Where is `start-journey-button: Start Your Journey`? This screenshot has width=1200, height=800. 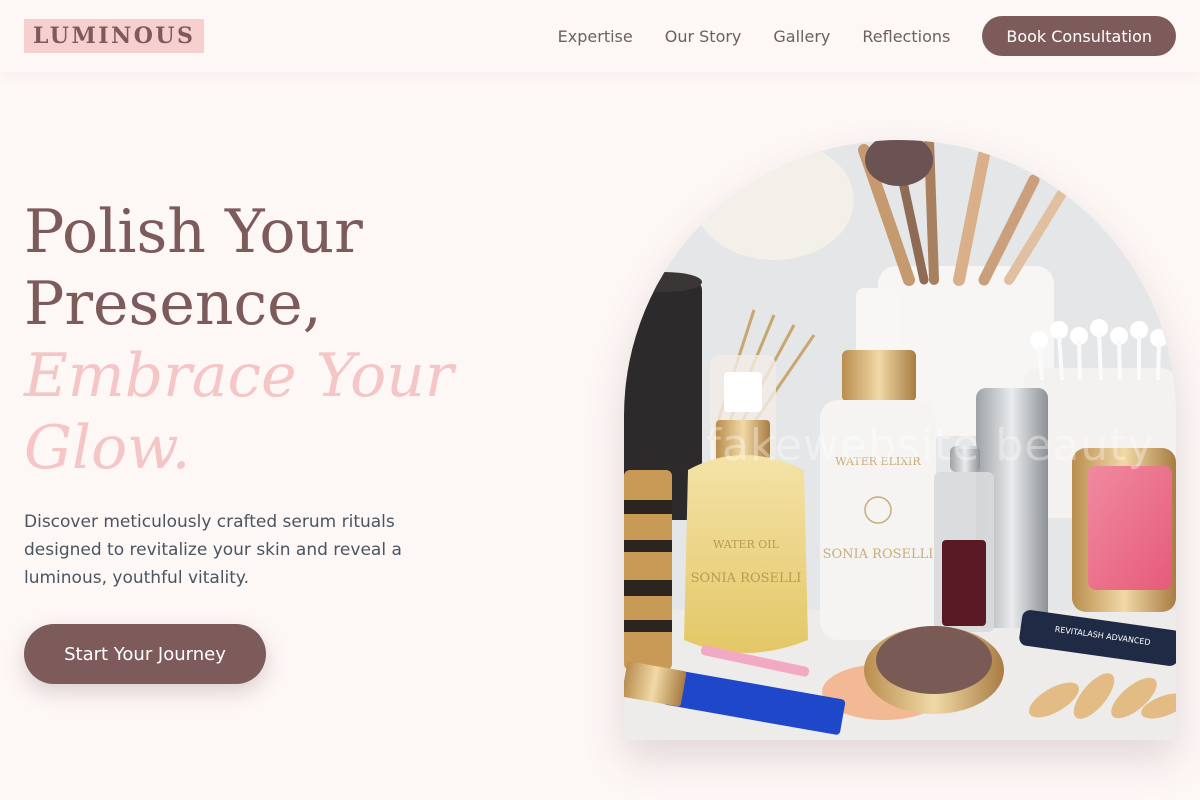
start-journey-button: Start Your Journey is located at coordinates (145, 654).